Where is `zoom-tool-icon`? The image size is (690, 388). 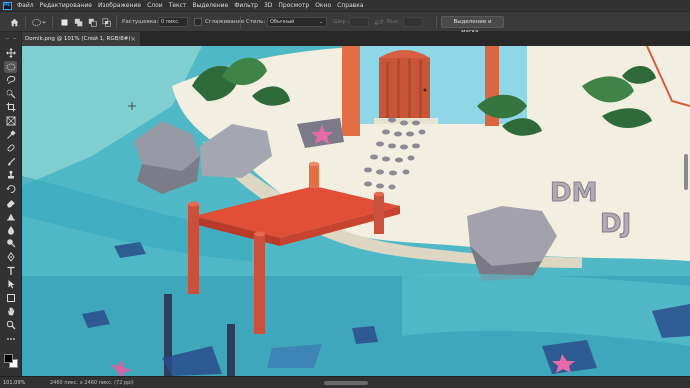
zoom-tool-icon is located at coordinates (10, 325).